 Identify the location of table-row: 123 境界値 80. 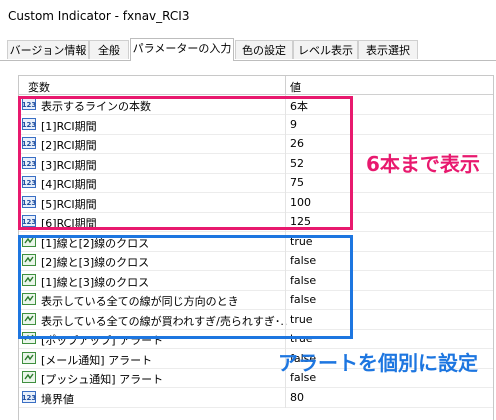
(256, 397).